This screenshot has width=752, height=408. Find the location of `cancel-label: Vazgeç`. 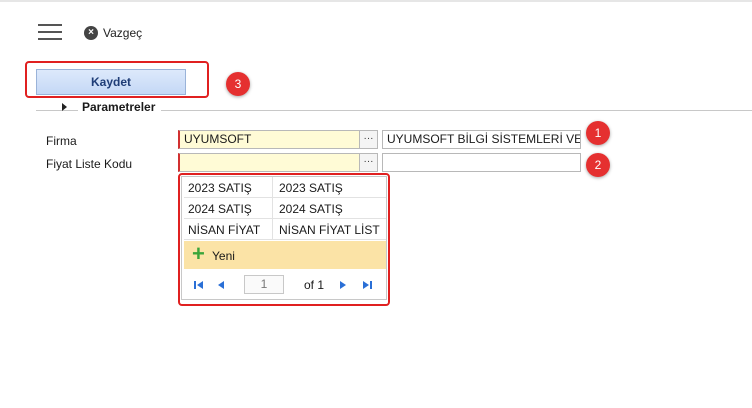

cancel-label: Vazgeç is located at coordinates (123, 33).